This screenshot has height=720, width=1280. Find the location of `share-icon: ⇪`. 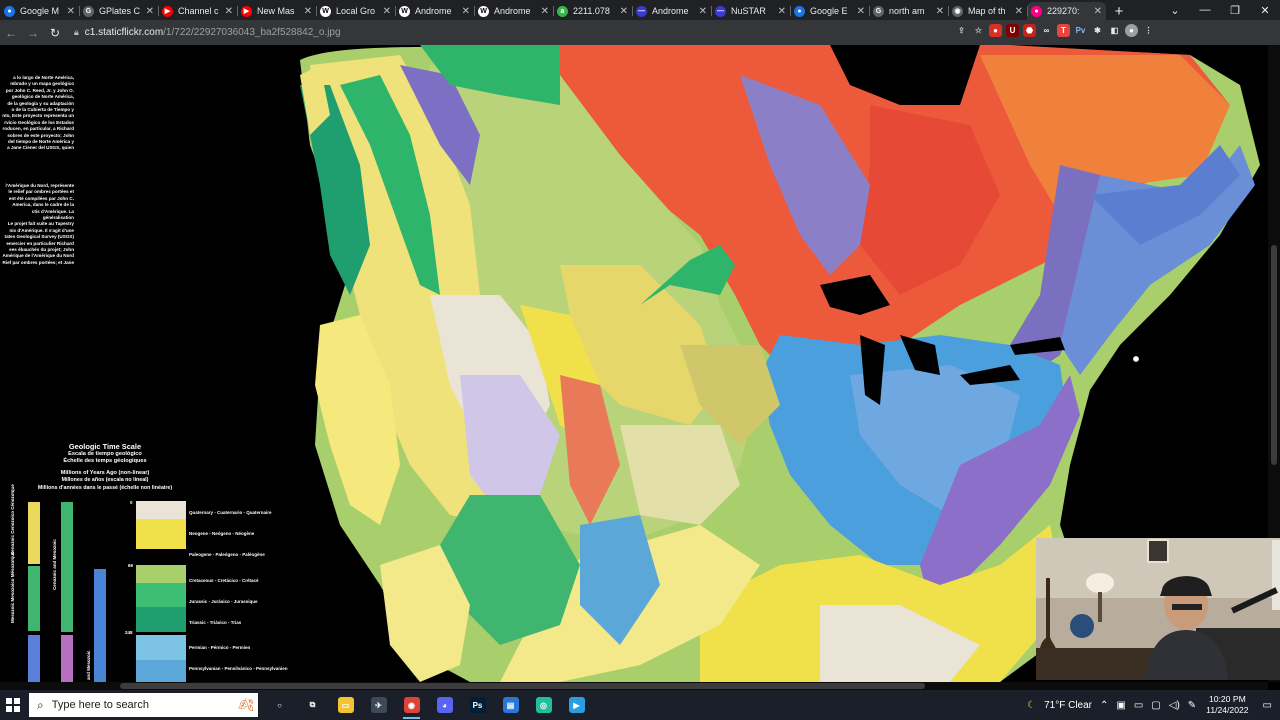

share-icon: ⇪ is located at coordinates (961, 30).